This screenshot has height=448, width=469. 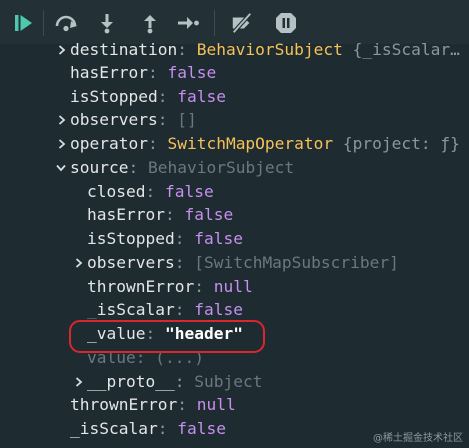 What do you see at coordinates (187, 119) in the screenshot?
I see `property-value: []` at bounding box center [187, 119].